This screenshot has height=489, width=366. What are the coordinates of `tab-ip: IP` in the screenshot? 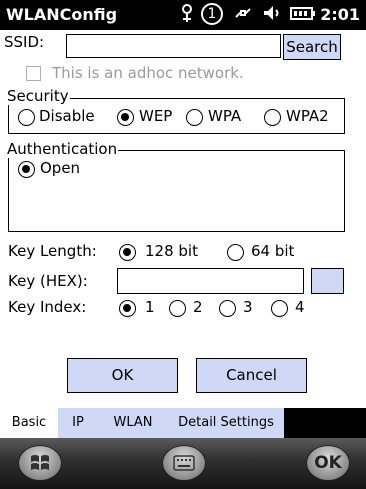 It's located at (78, 423).